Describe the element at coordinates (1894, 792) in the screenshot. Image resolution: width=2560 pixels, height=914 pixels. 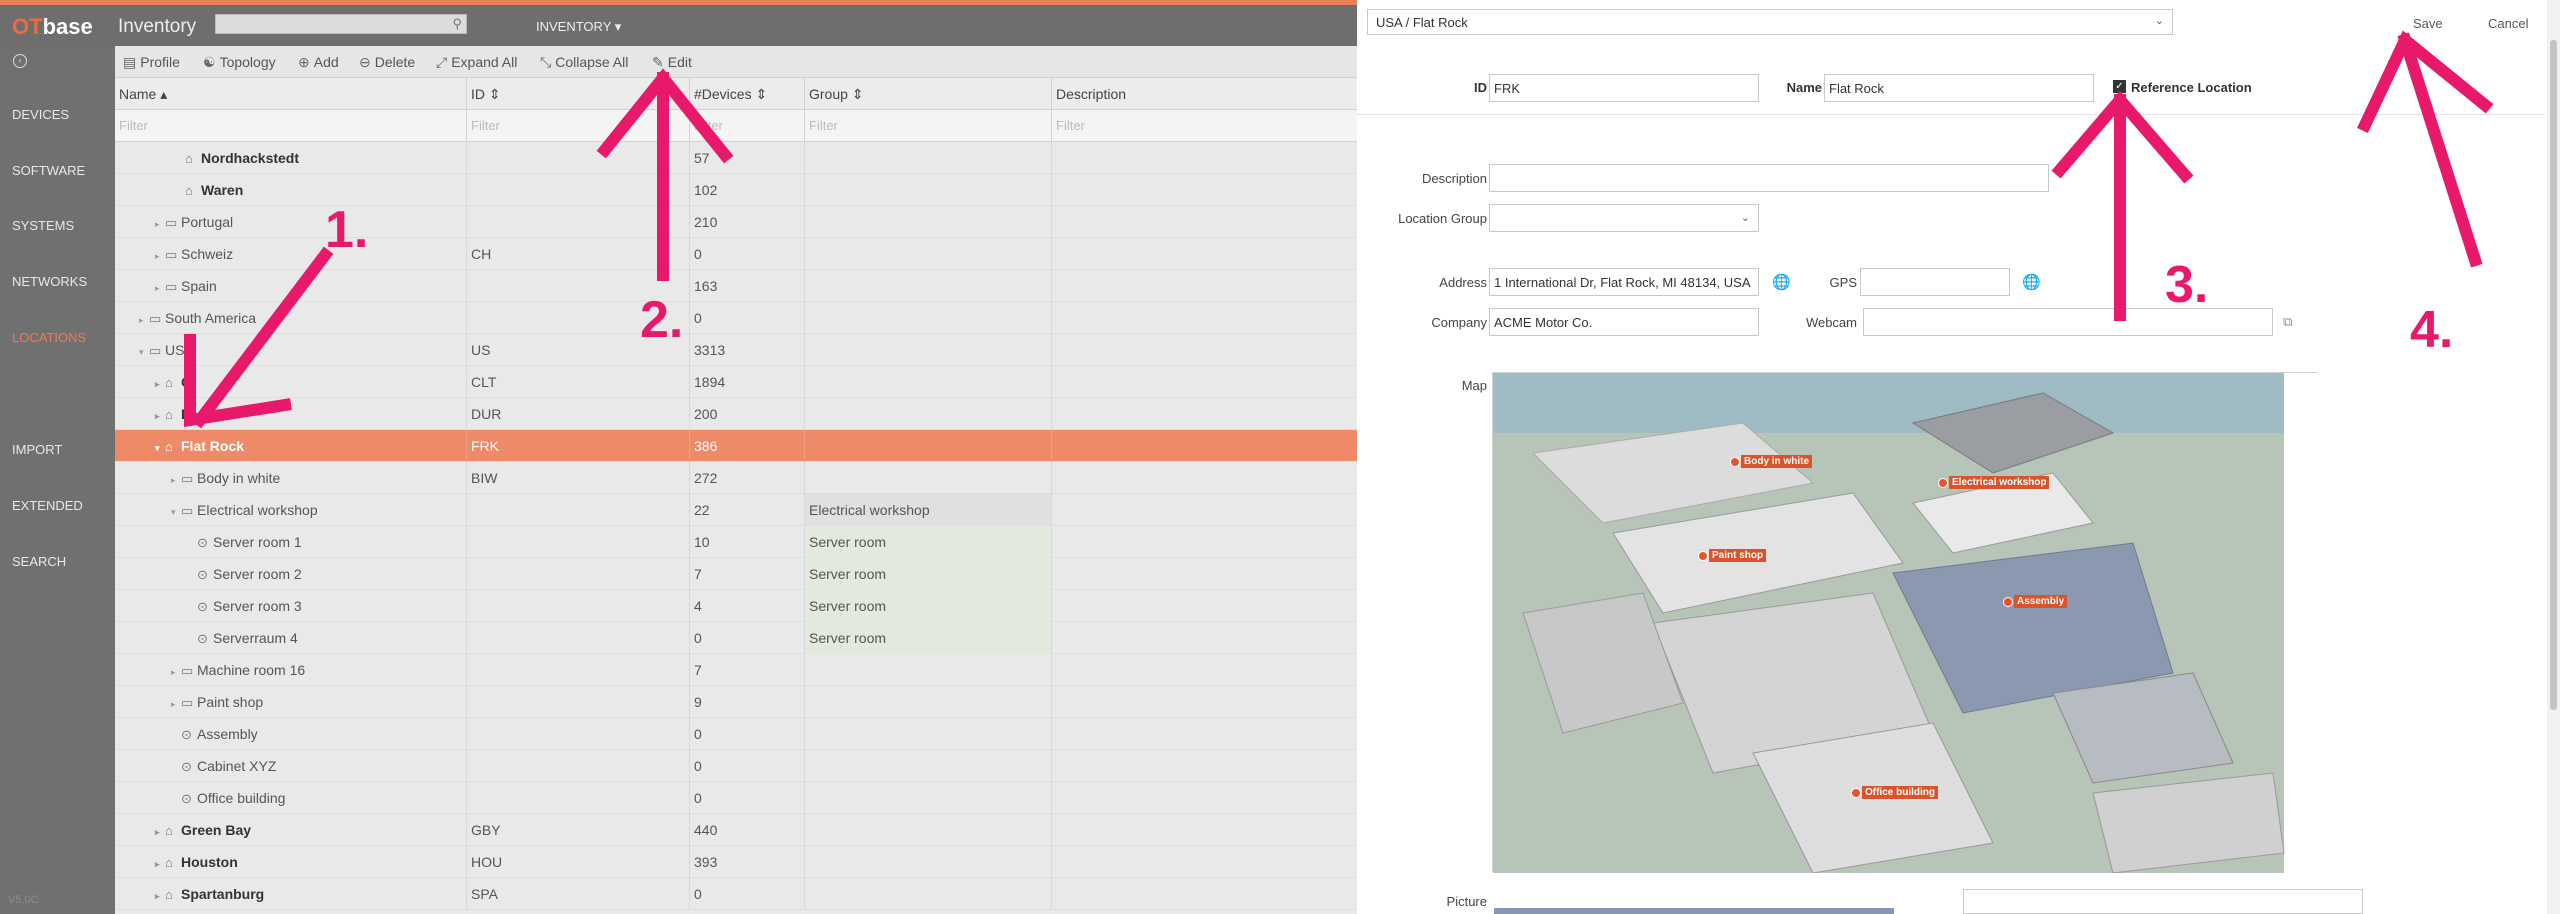
I see `map-pin-office-building: Office building` at that location.